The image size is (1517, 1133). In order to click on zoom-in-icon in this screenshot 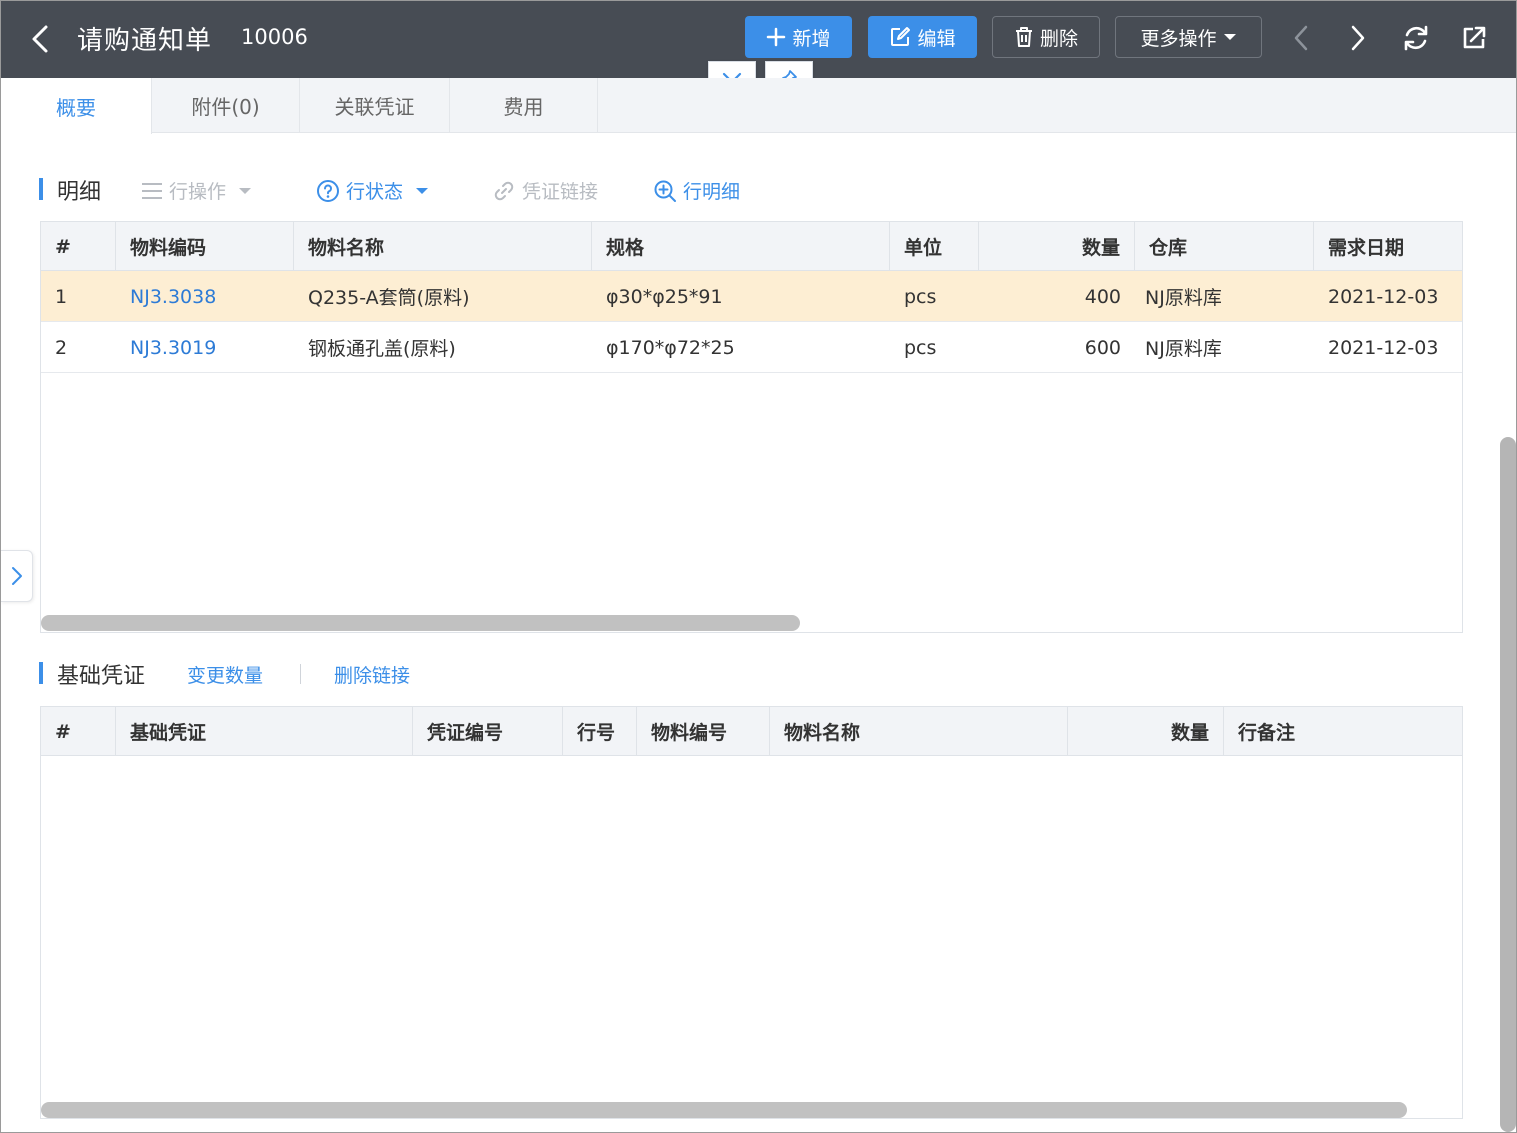, I will do `click(665, 191)`.